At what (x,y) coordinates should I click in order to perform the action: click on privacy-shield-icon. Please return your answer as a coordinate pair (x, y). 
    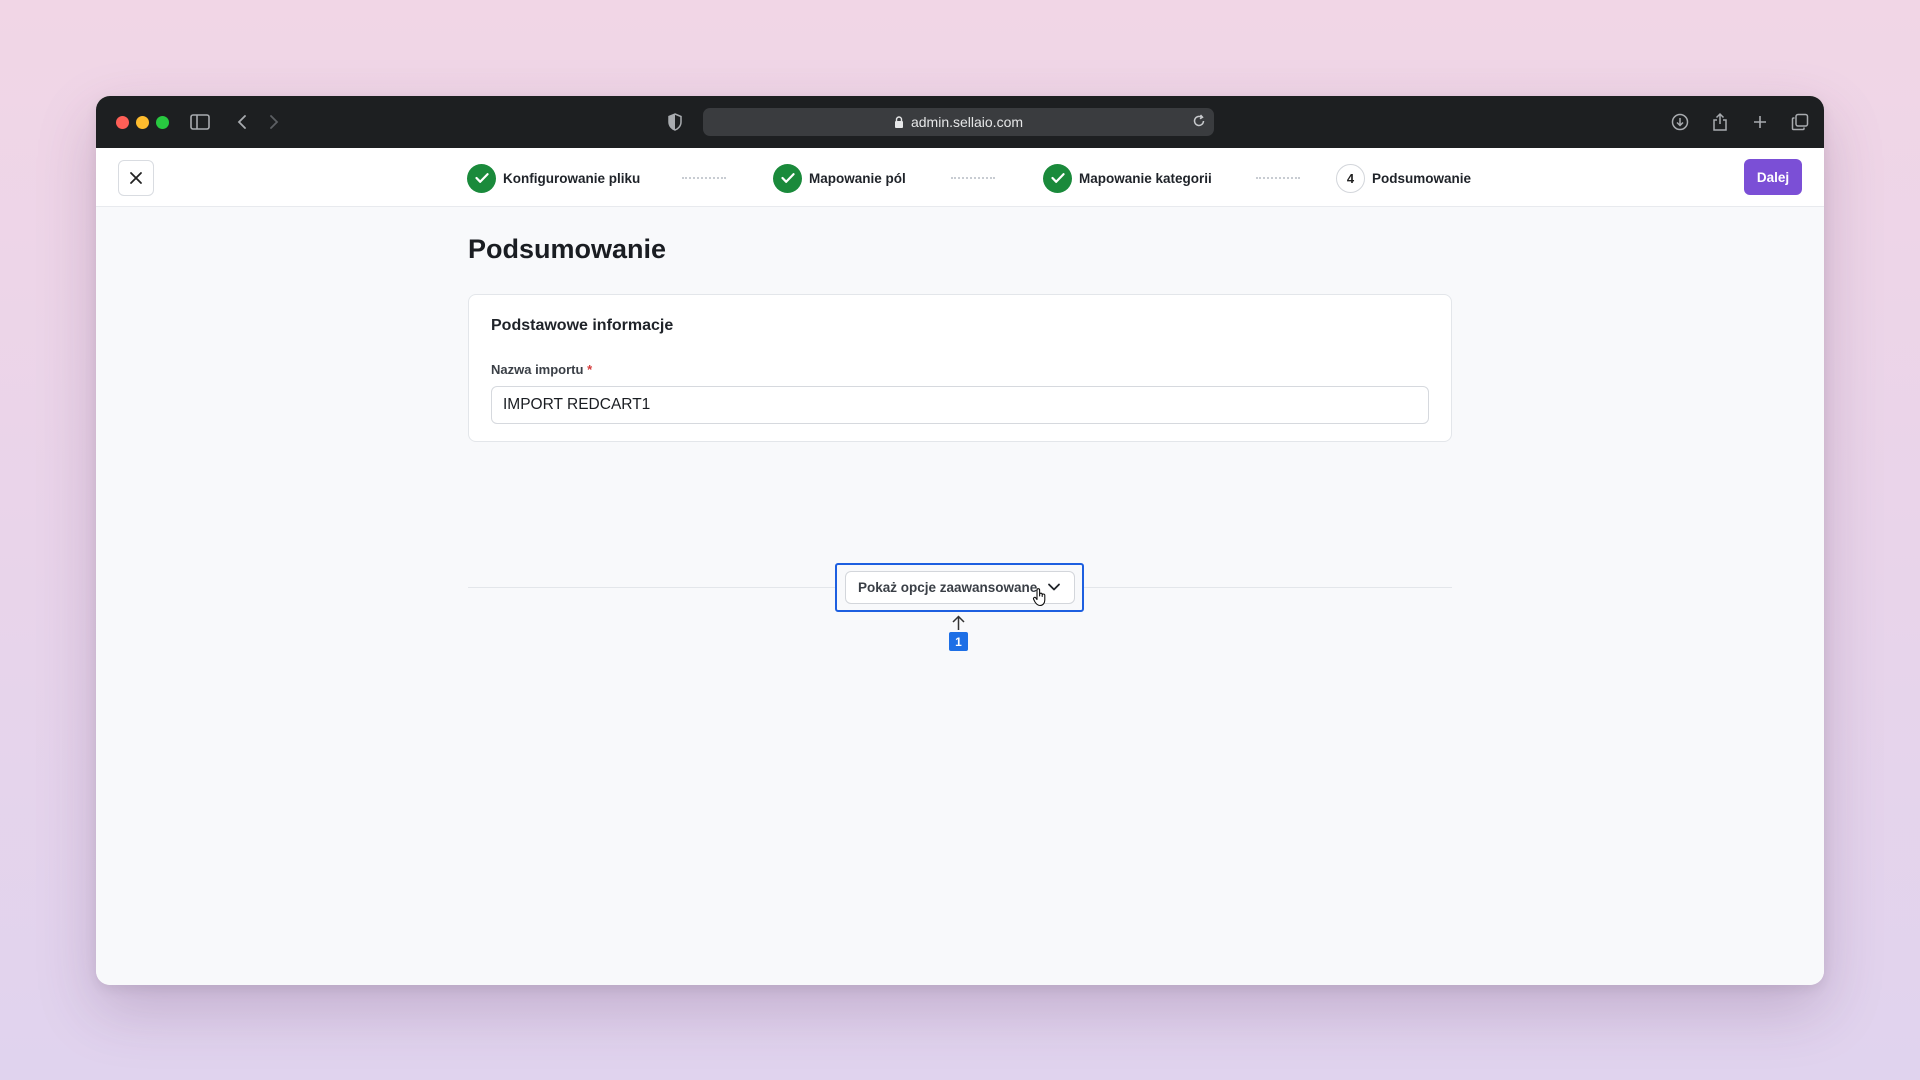
    Looking at the image, I should click on (675, 122).